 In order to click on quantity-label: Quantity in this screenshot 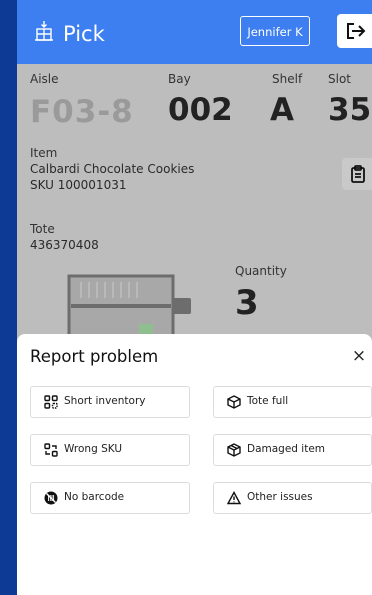, I will do `click(261, 271)`.